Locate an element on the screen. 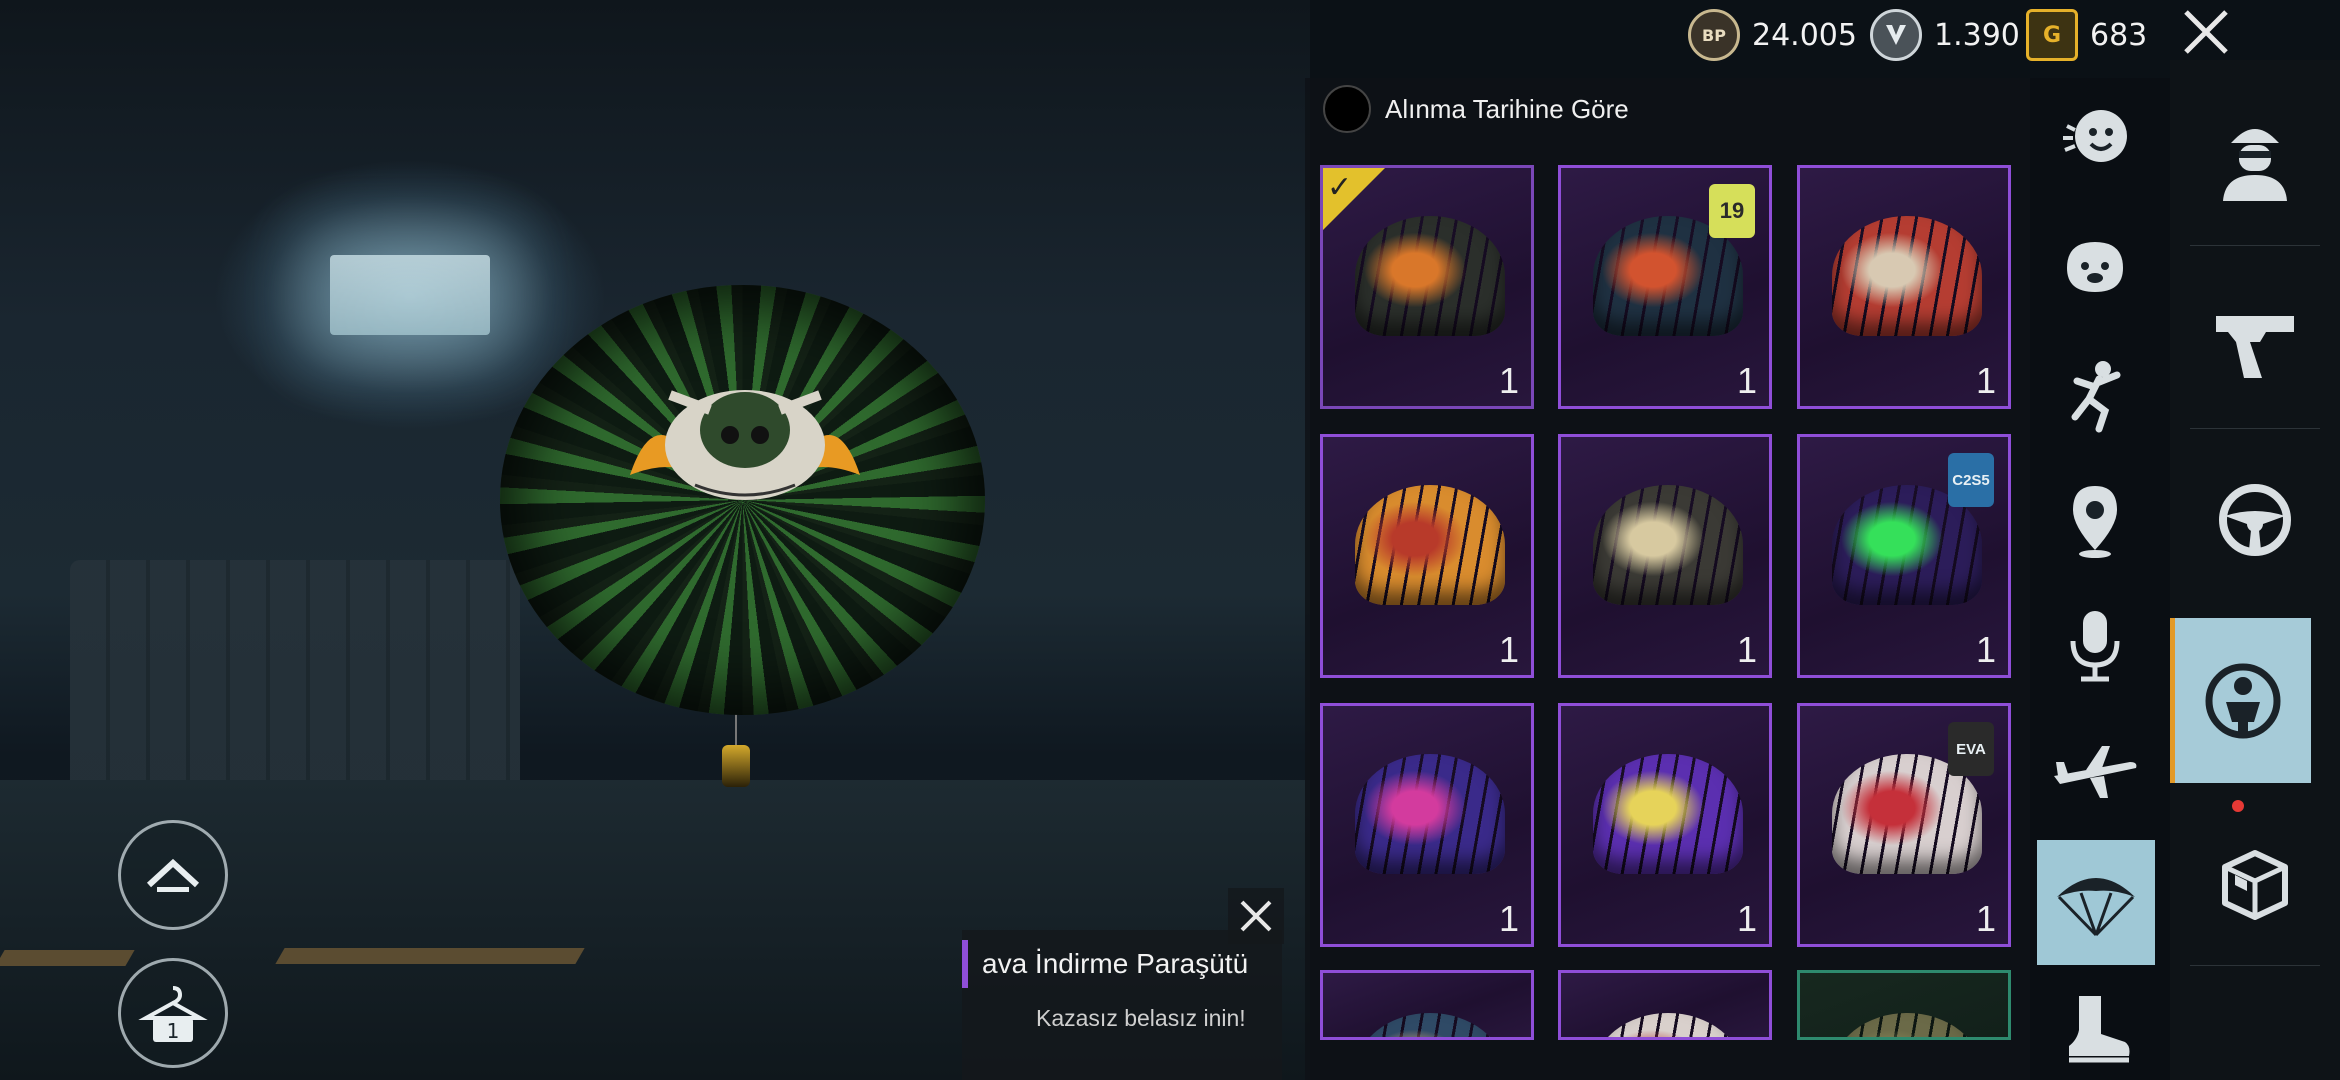  category-parachute is located at coordinates (2096, 902).